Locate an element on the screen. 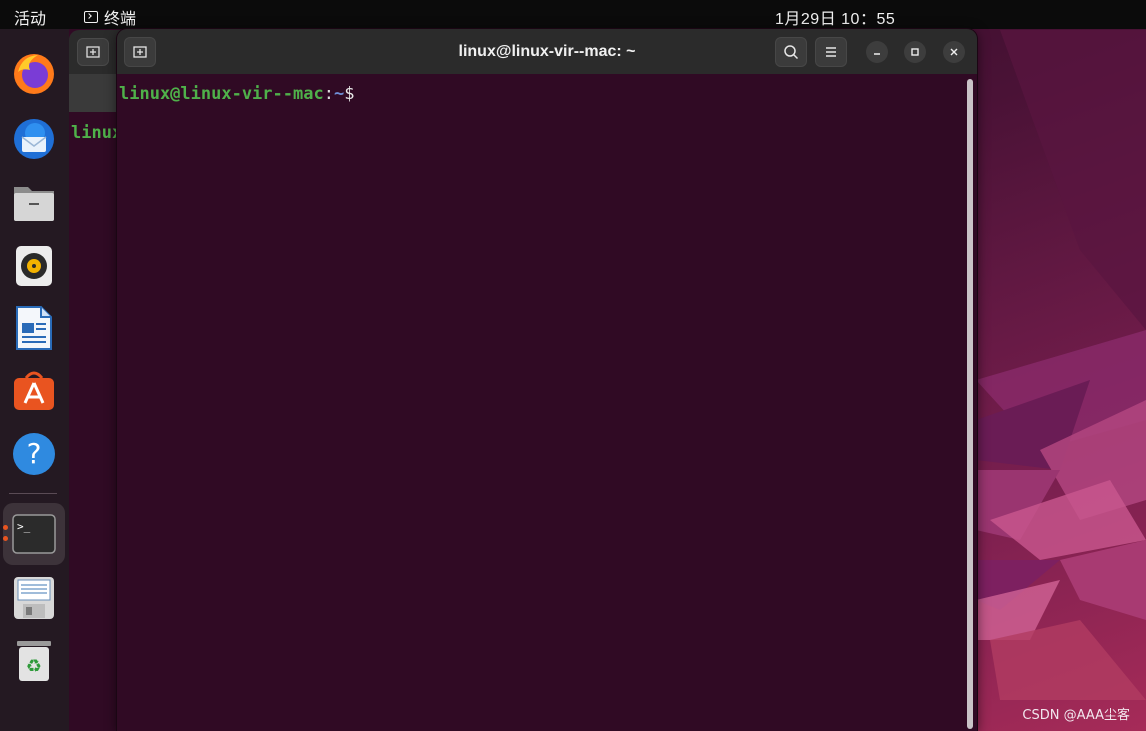 The width and height of the screenshot is (1146, 731). dock: ? >_ ♻ is located at coordinates (34, 380).